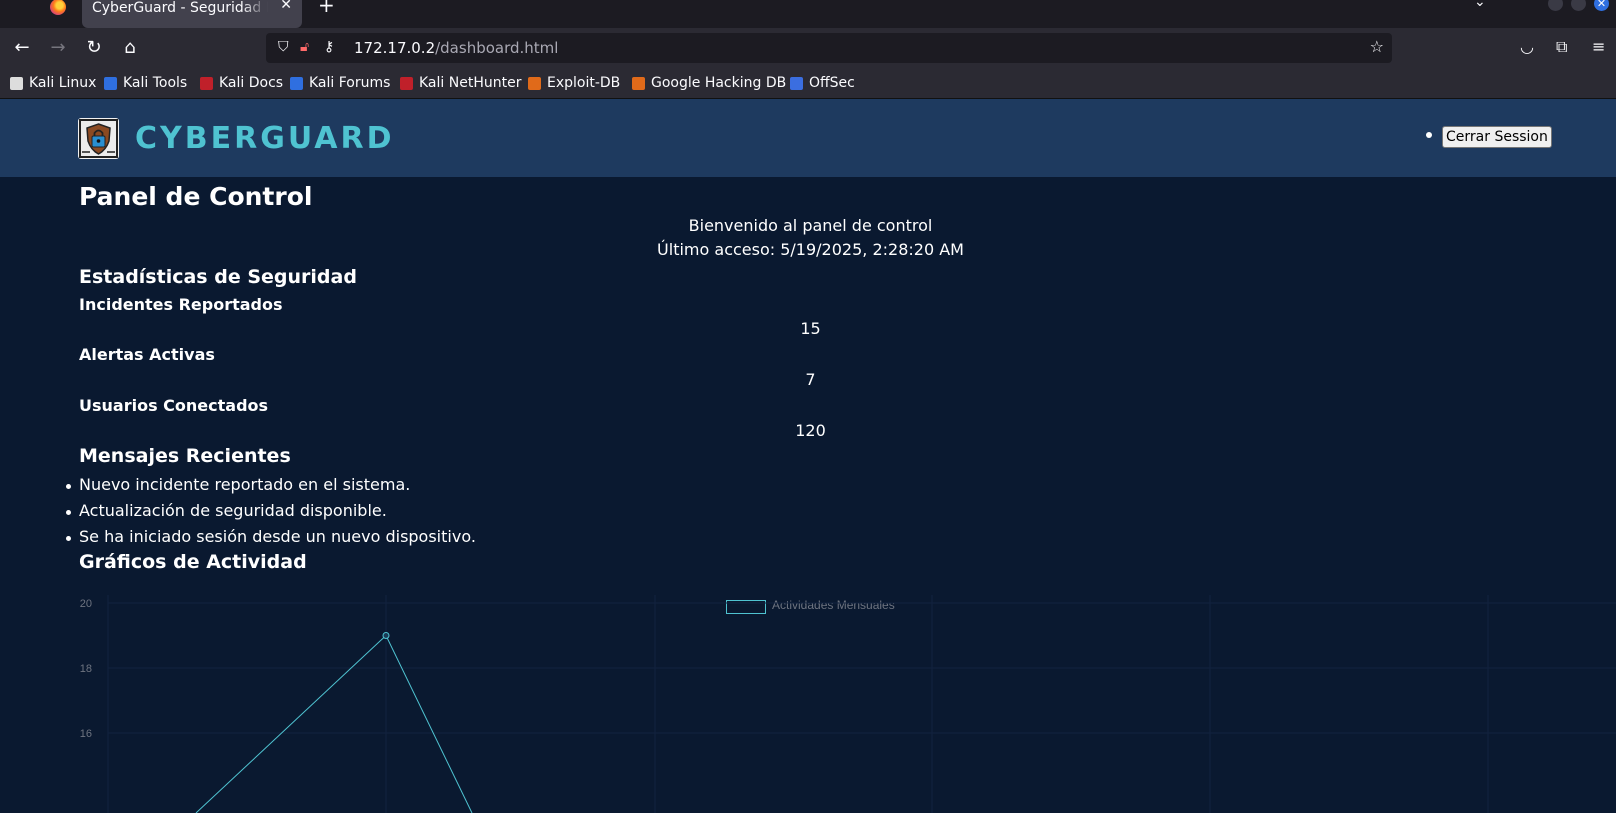 The width and height of the screenshot is (1616, 813). What do you see at coordinates (1598, 46) in the screenshot?
I see `menu-hamburger-icon: ≡` at bounding box center [1598, 46].